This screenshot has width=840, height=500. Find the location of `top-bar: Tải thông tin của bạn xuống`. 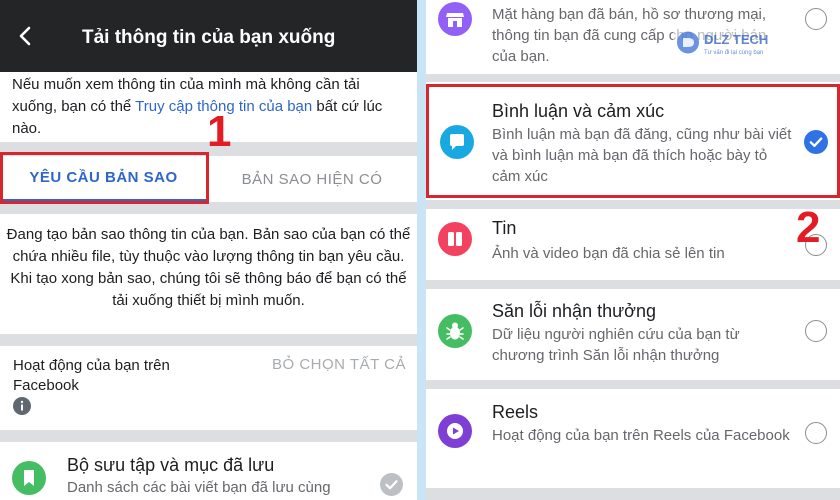

top-bar: Tải thông tin của bạn xuống is located at coordinates (208, 36).